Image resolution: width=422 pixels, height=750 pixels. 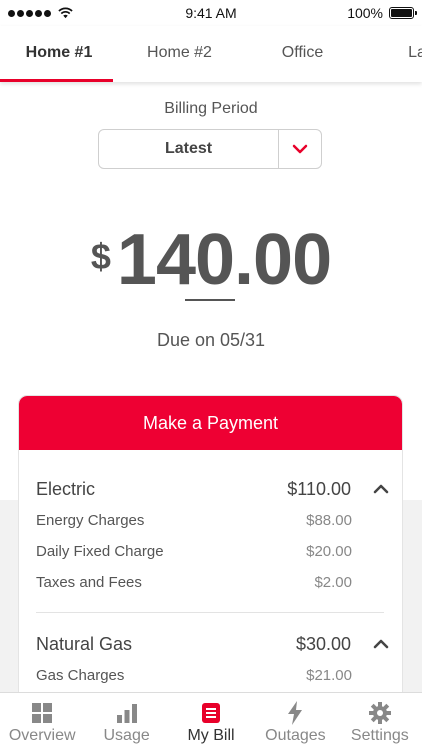 I want to click on billing-period-select: Latest, so click(x=210, y=149).